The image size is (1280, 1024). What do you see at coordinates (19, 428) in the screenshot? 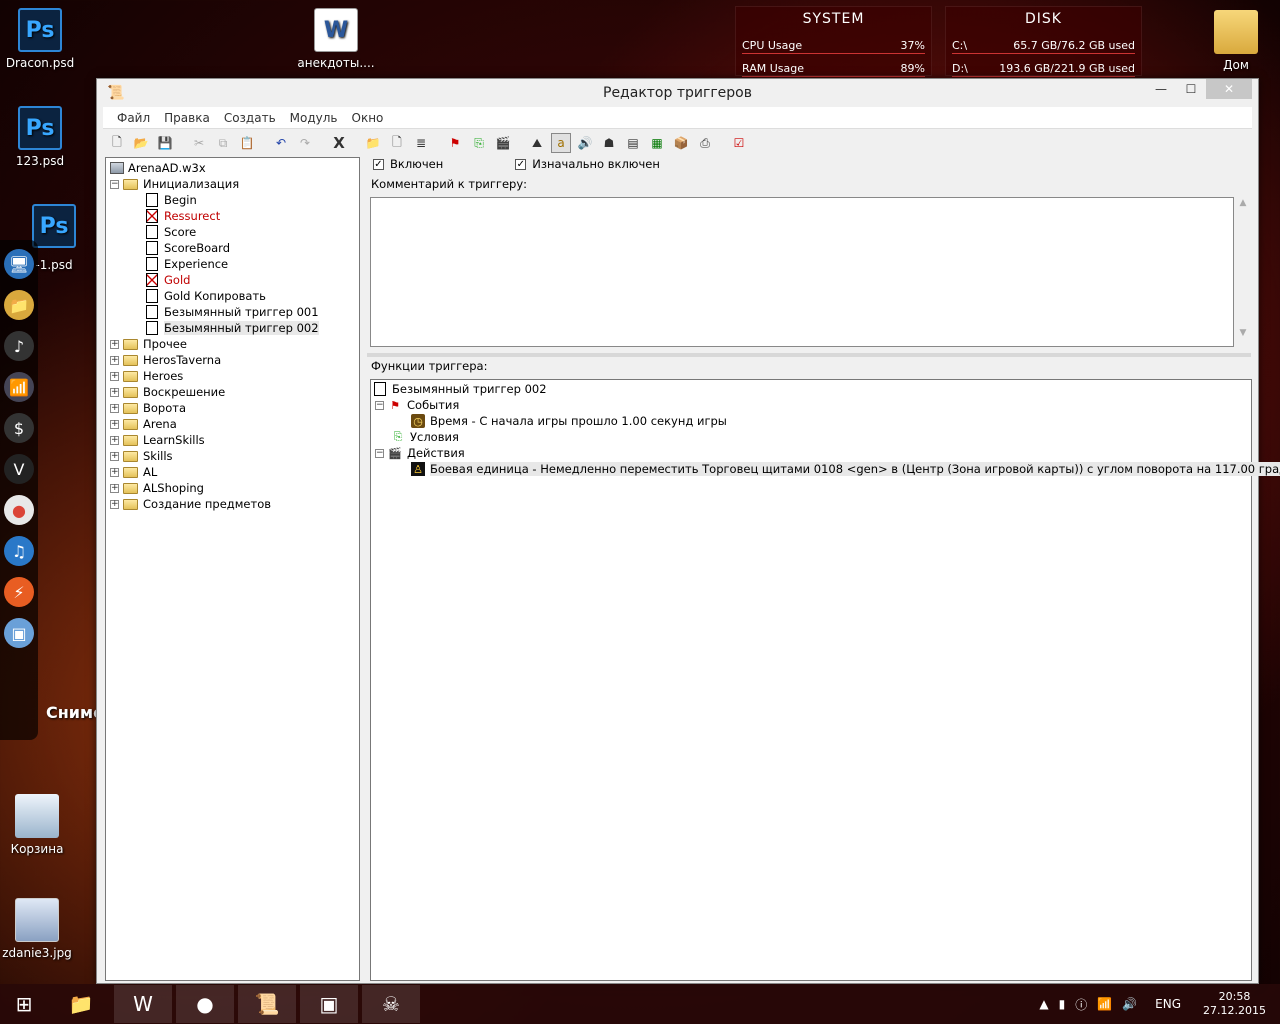
I see `money-icon: $` at bounding box center [19, 428].